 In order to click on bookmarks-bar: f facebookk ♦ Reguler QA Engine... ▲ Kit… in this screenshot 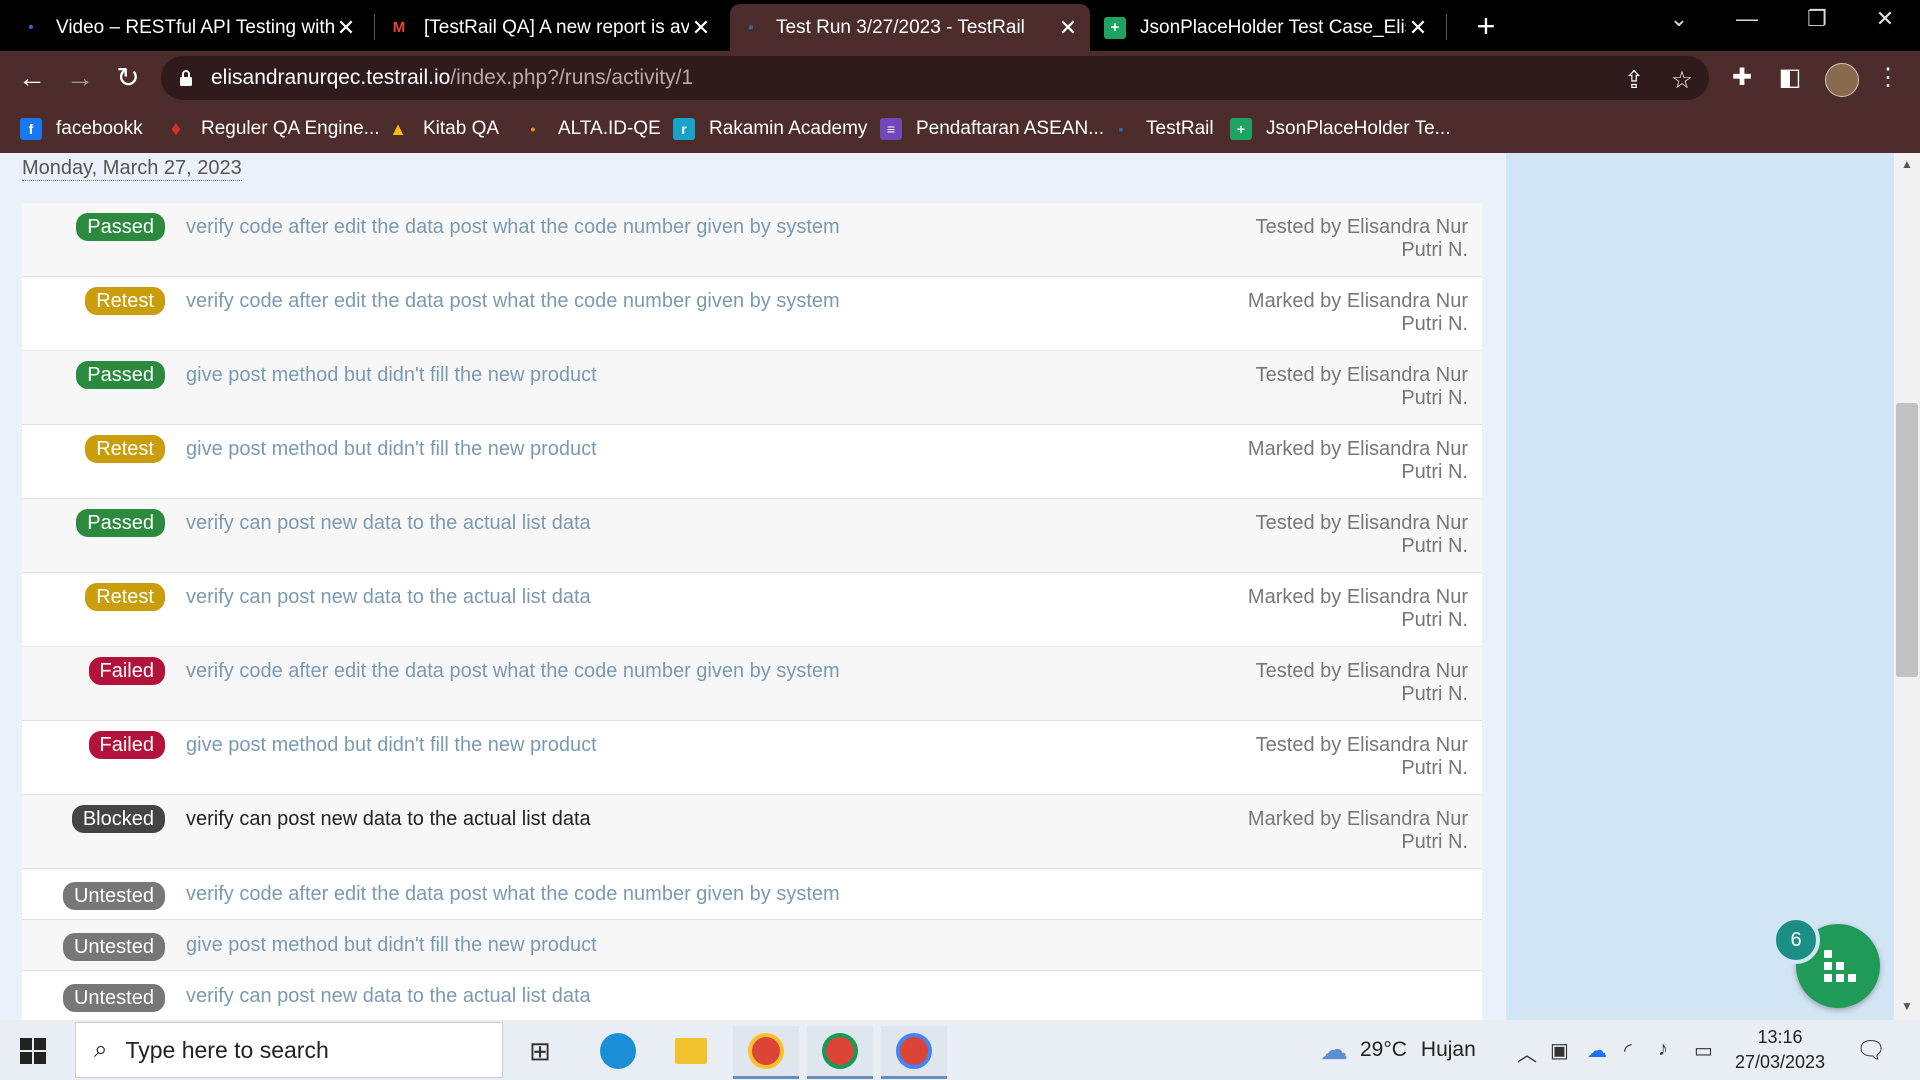, I will do `click(960, 129)`.